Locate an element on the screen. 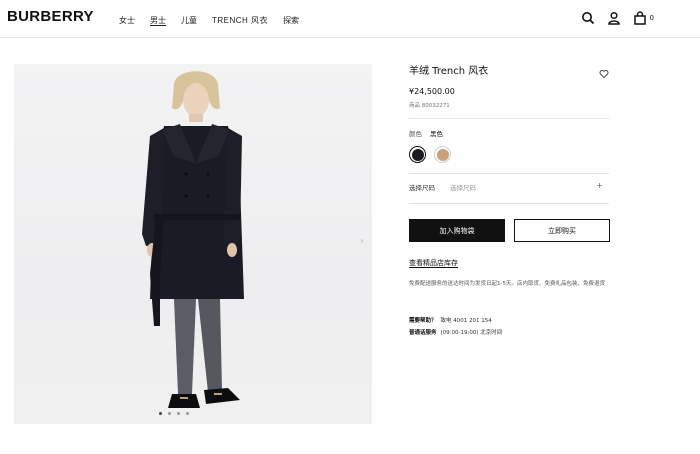 The image size is (700, 454). swatch-black is located at coordinates (417, 154).